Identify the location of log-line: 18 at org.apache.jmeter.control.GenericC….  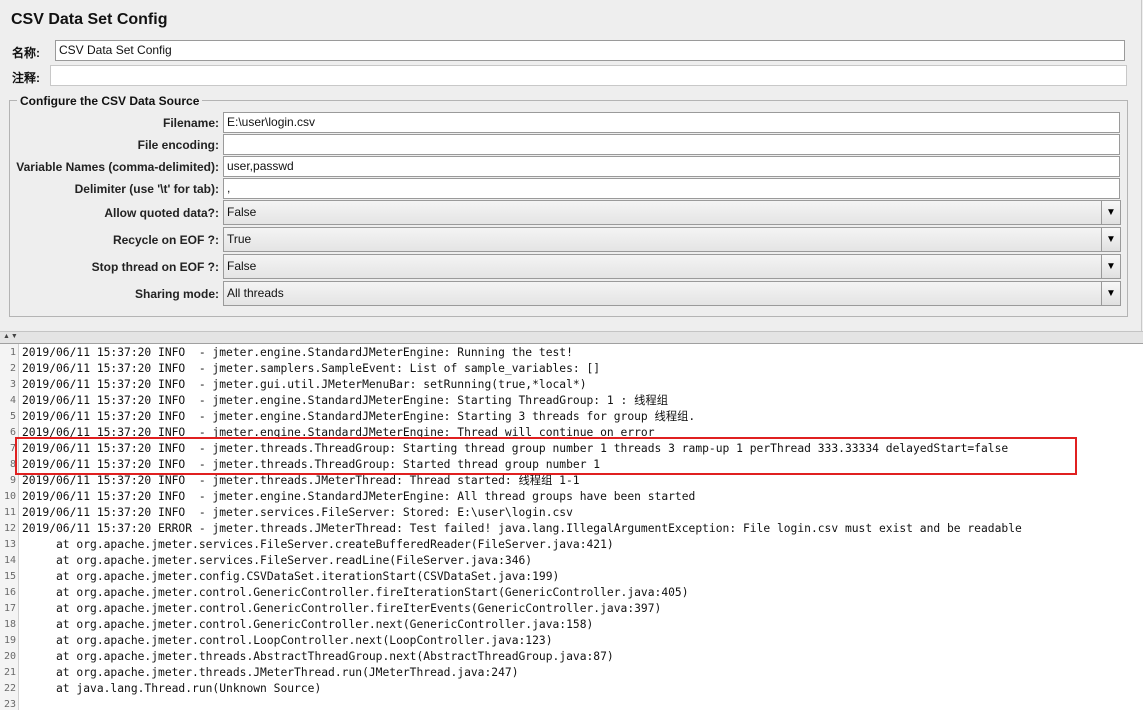
(571, 625).